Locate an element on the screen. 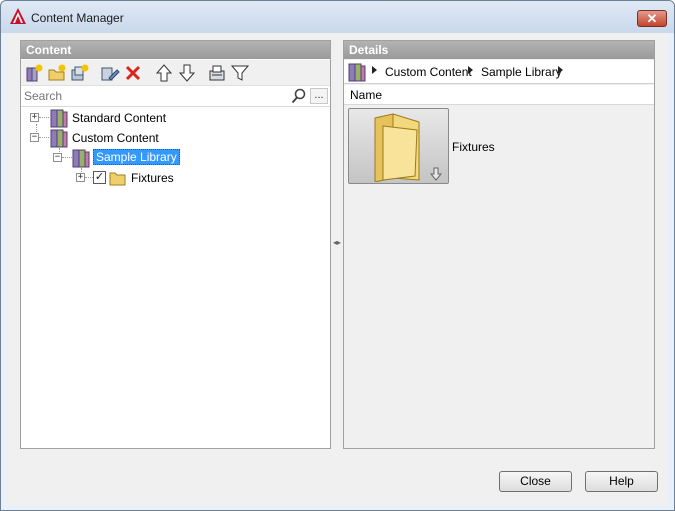 Image resolution: width=675 pixels, height=511 pixels. move-down-icon is located at coordinates (187, 73).